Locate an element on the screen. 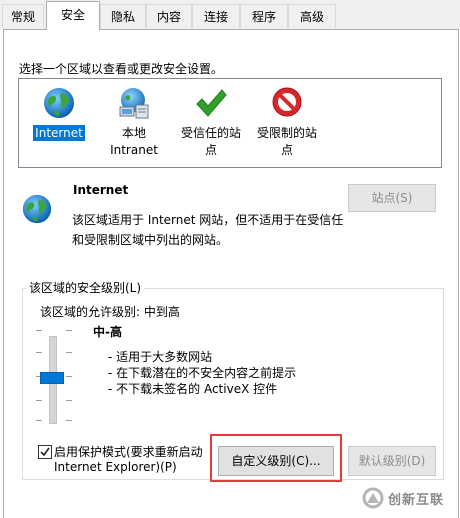 The image size is (460, 518). watermark-text: 创新互联 is located at coordinates (416, 500).